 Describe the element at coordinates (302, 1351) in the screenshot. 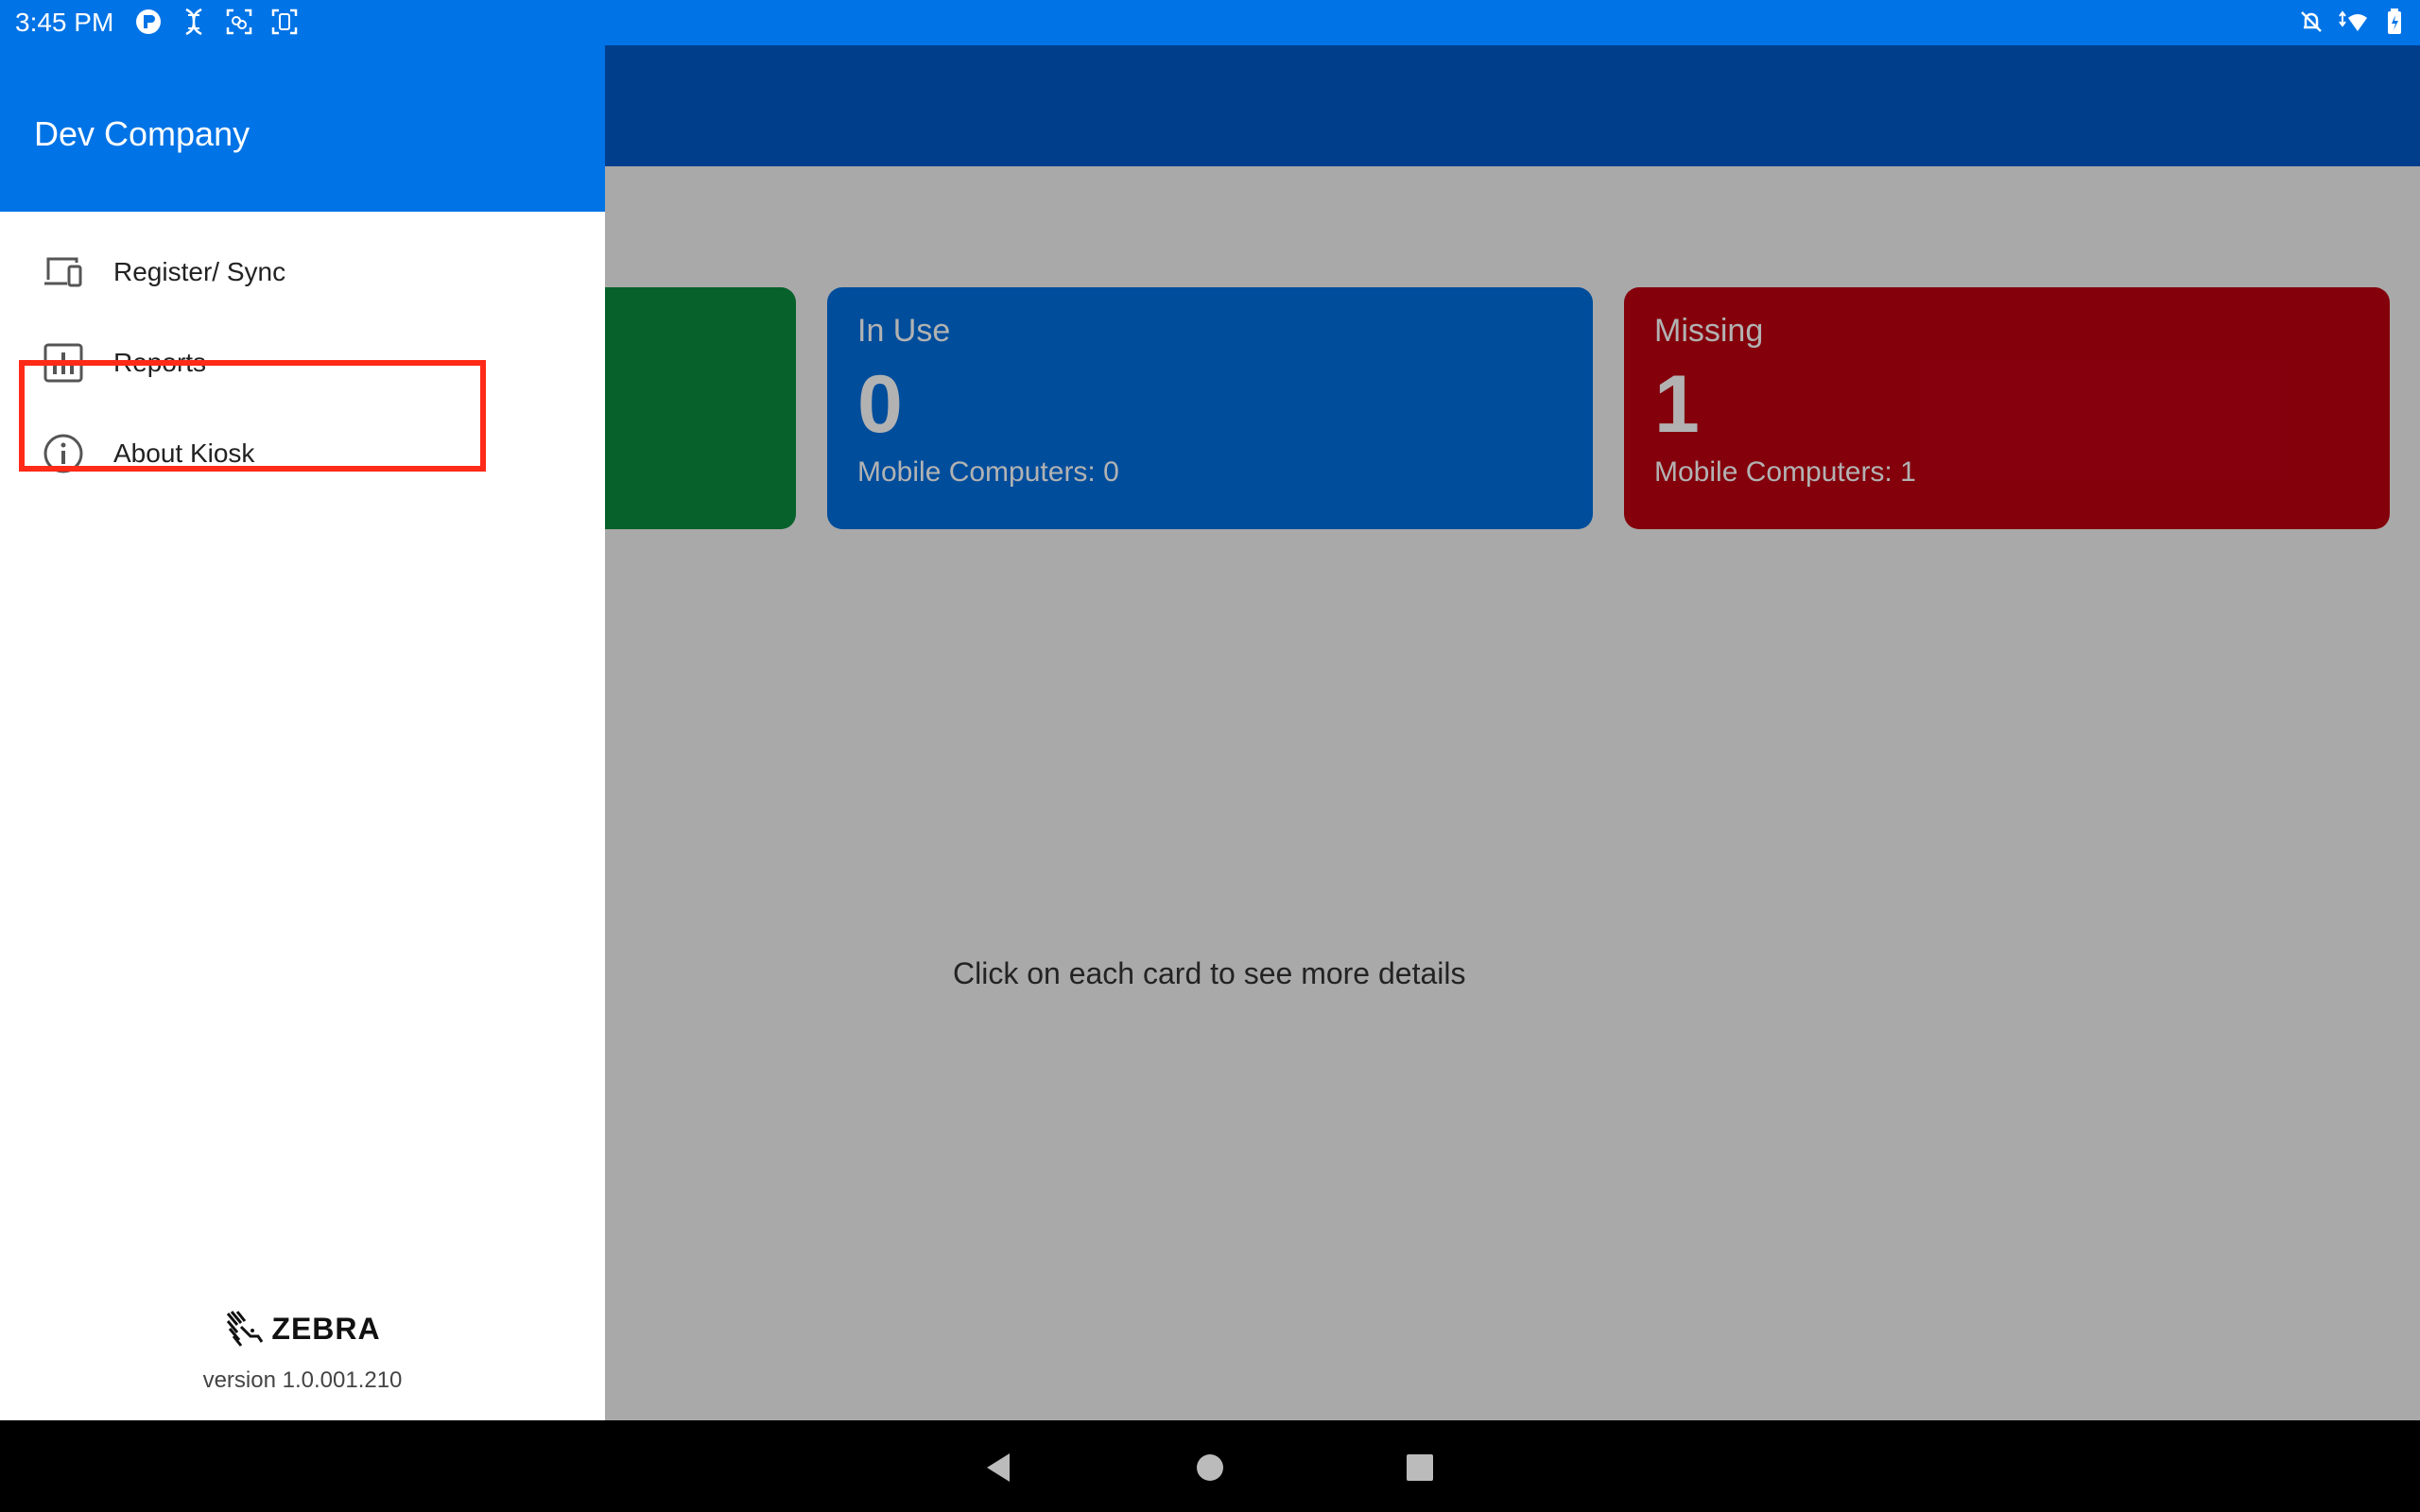

I see `drawer-footer: ZEBRA version 1.0.001.210` at that location.